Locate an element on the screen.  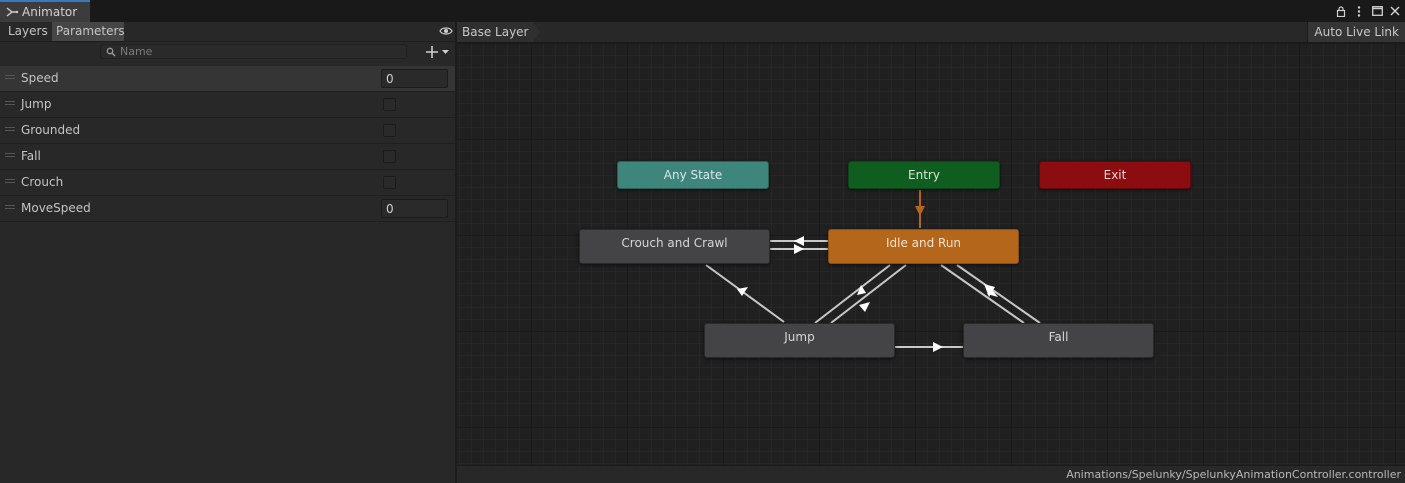
parameter-name: Grounded is located at coordinates (51, 130).